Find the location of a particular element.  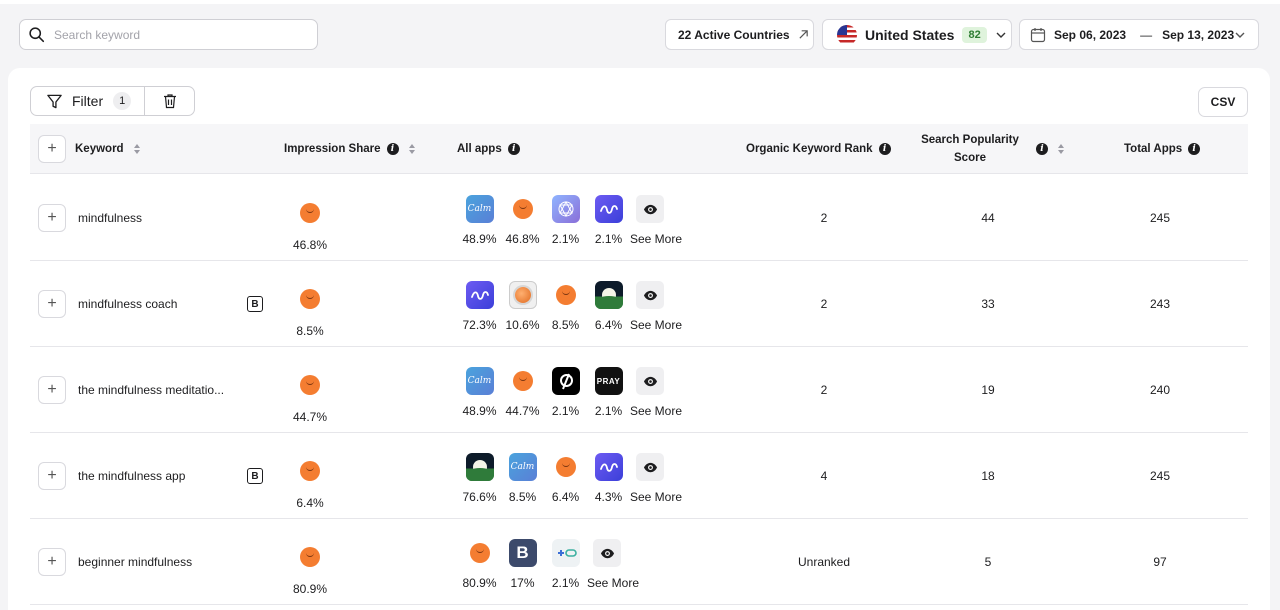

app-entry: 72.3% is located at coordinates (479, 306).